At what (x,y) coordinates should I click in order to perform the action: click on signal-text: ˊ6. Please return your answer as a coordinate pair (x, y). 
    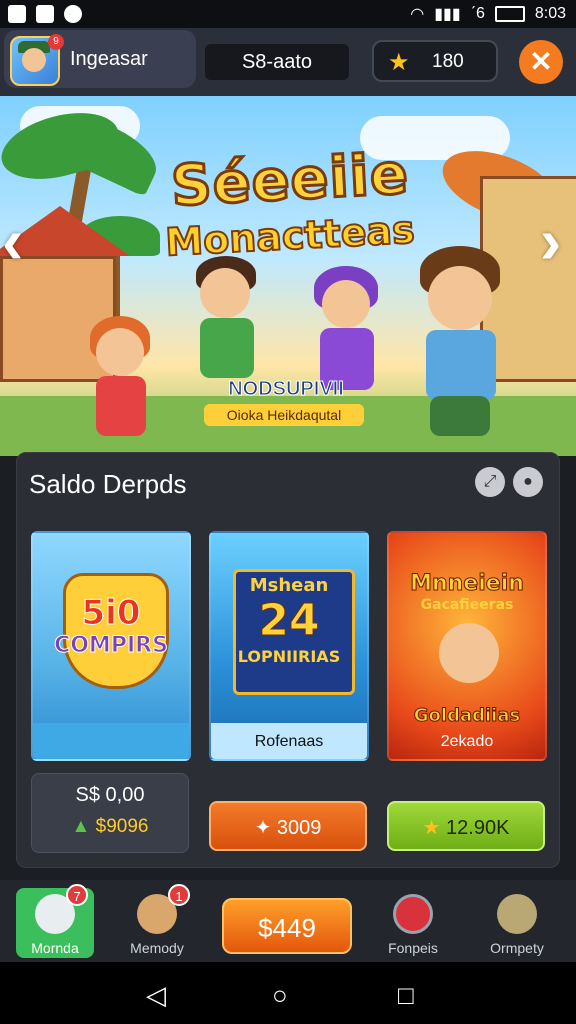
    Looking at the image, I should click on (477, 13).